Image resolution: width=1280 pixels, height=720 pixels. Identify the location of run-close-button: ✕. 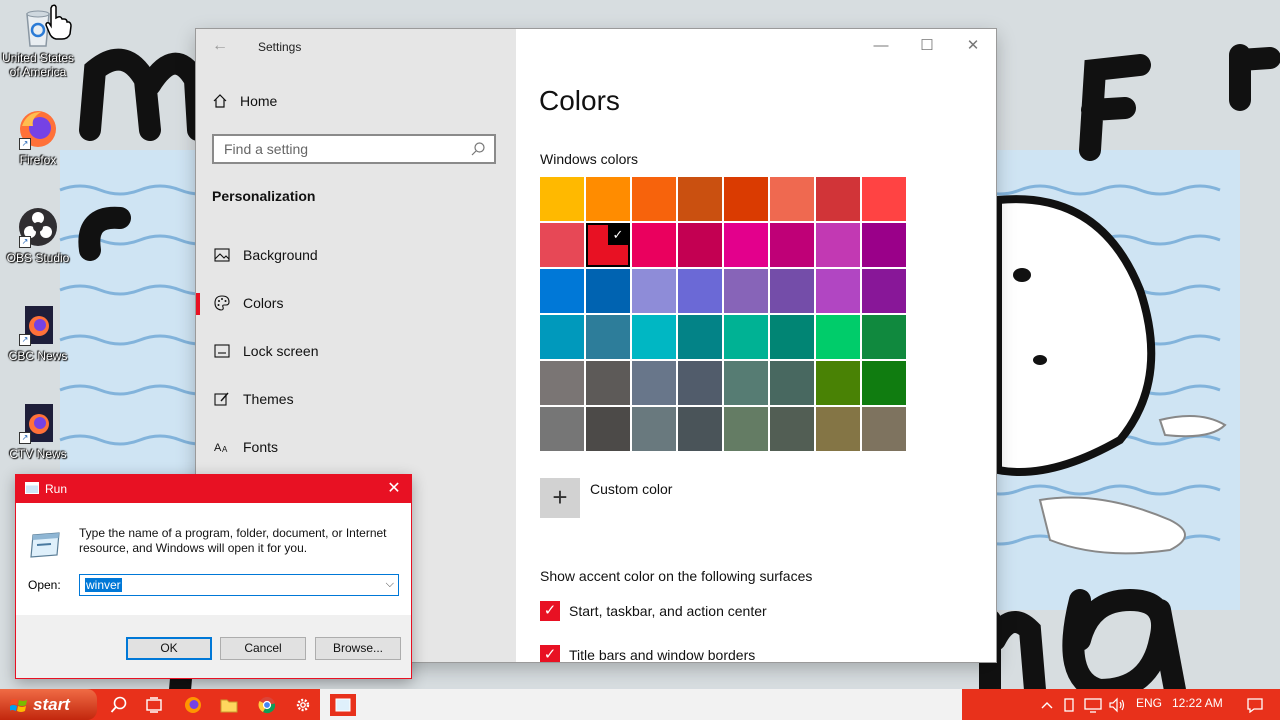
(394, 489).